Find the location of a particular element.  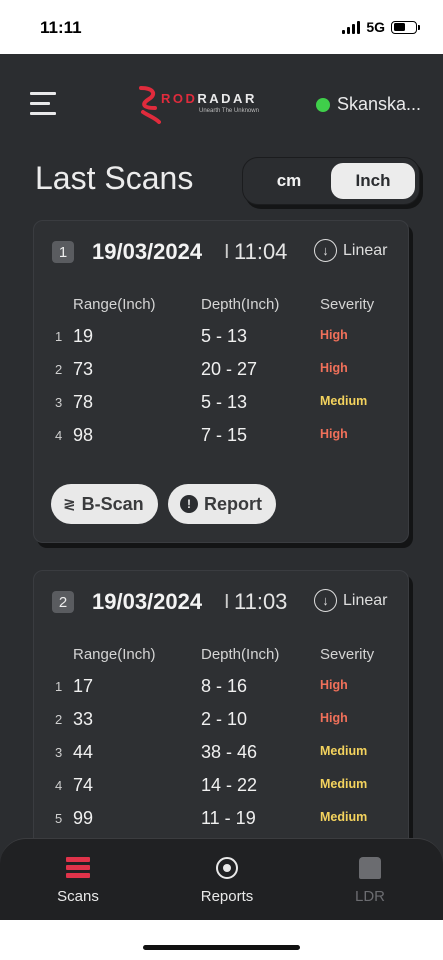

scan-index-badge: 2 is located at coordinates (63, 602).